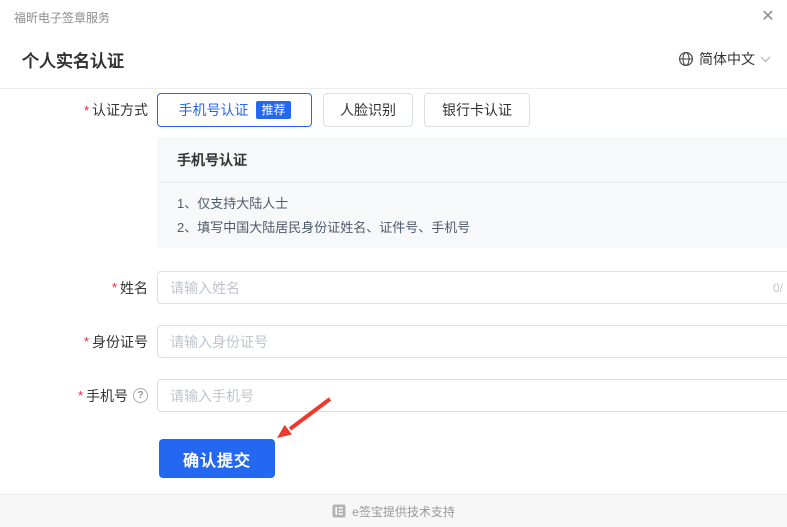 The height and width of the screenshot is (527, 787). I want to click on id-field-row: * 身份证号, so click(393, 341).